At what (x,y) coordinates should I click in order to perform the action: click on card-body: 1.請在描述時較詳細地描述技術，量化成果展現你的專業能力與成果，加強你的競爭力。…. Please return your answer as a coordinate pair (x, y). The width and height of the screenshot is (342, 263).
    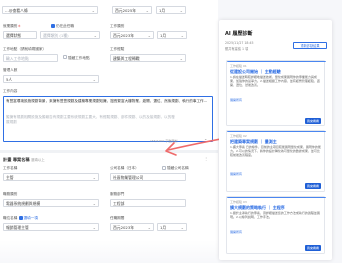
    Looking at the image, I should click on (275, 81).